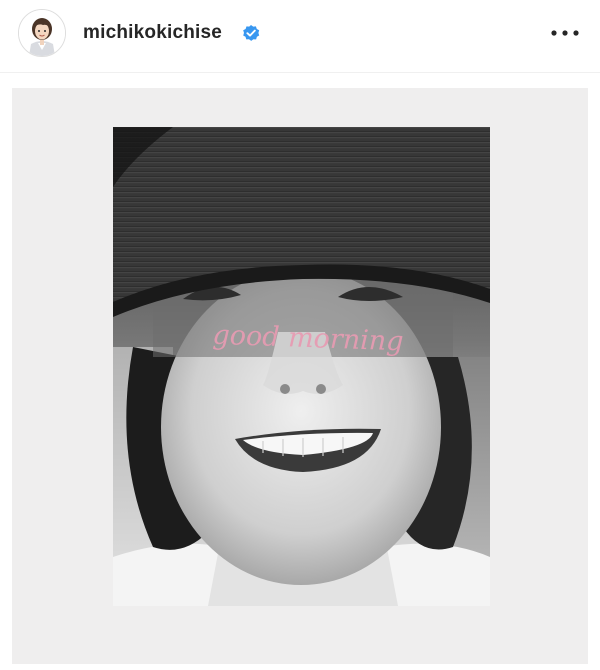 The width and height of the screenshot is (600, 670). I want to click on profile-avatar, so click(42, 33).